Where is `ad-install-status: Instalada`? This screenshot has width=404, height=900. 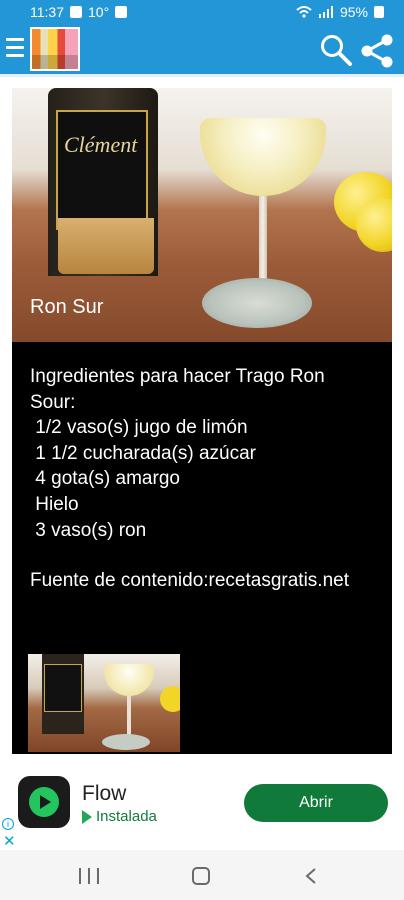
ad-install-status: Instalada is located at coordinates (119, 816).